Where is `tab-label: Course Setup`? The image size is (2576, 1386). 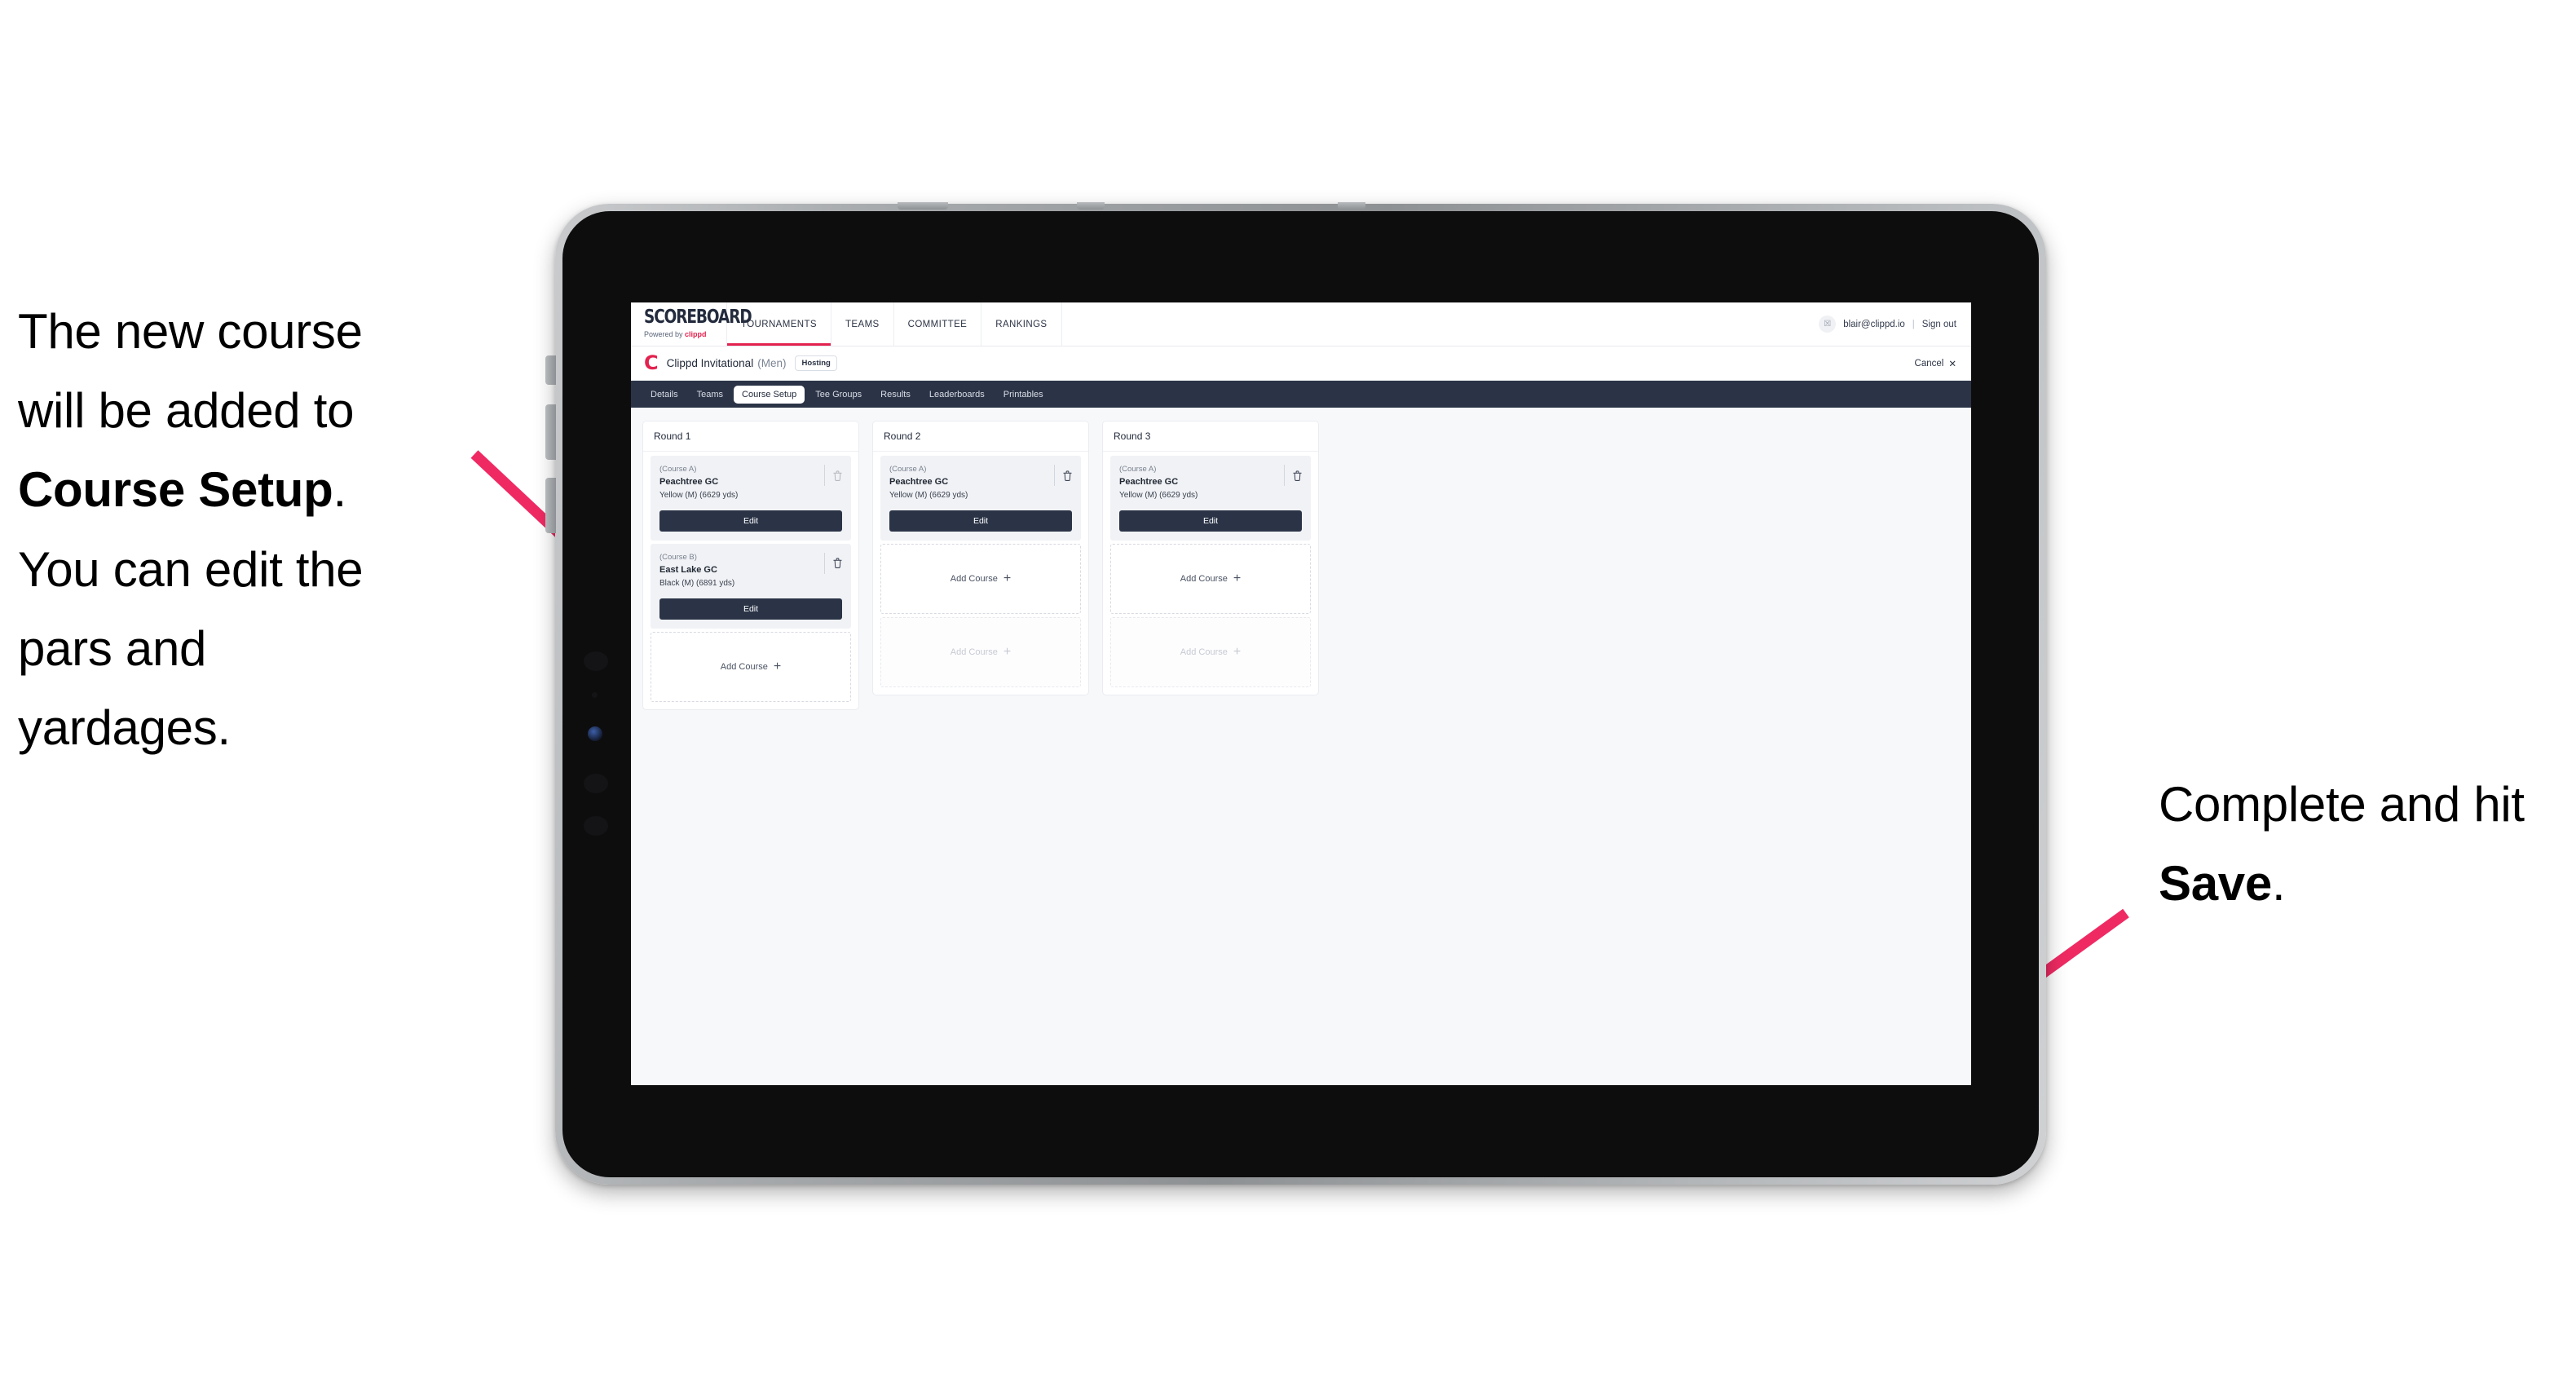 tab-label: Course Setup is located at coordinates (769, 394).